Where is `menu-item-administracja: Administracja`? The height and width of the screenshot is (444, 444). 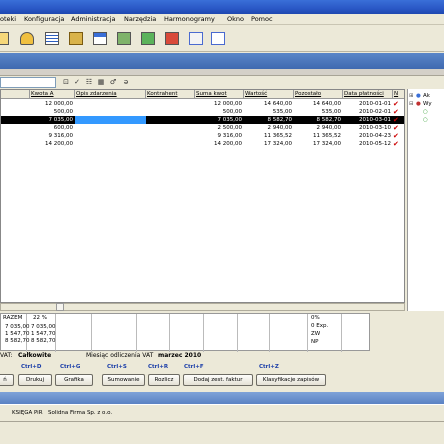 menu-item-administracja: Administracja is located at coordinates (93, 19).